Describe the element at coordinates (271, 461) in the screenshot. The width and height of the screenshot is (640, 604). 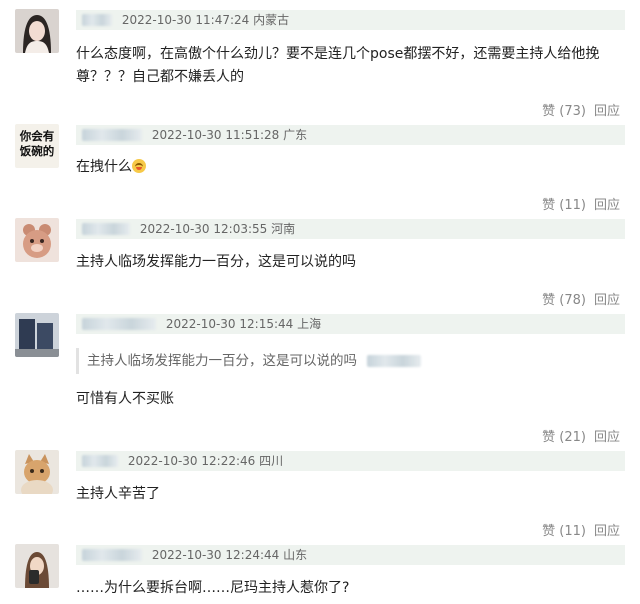
I see `comment-location: 四川` at that location.